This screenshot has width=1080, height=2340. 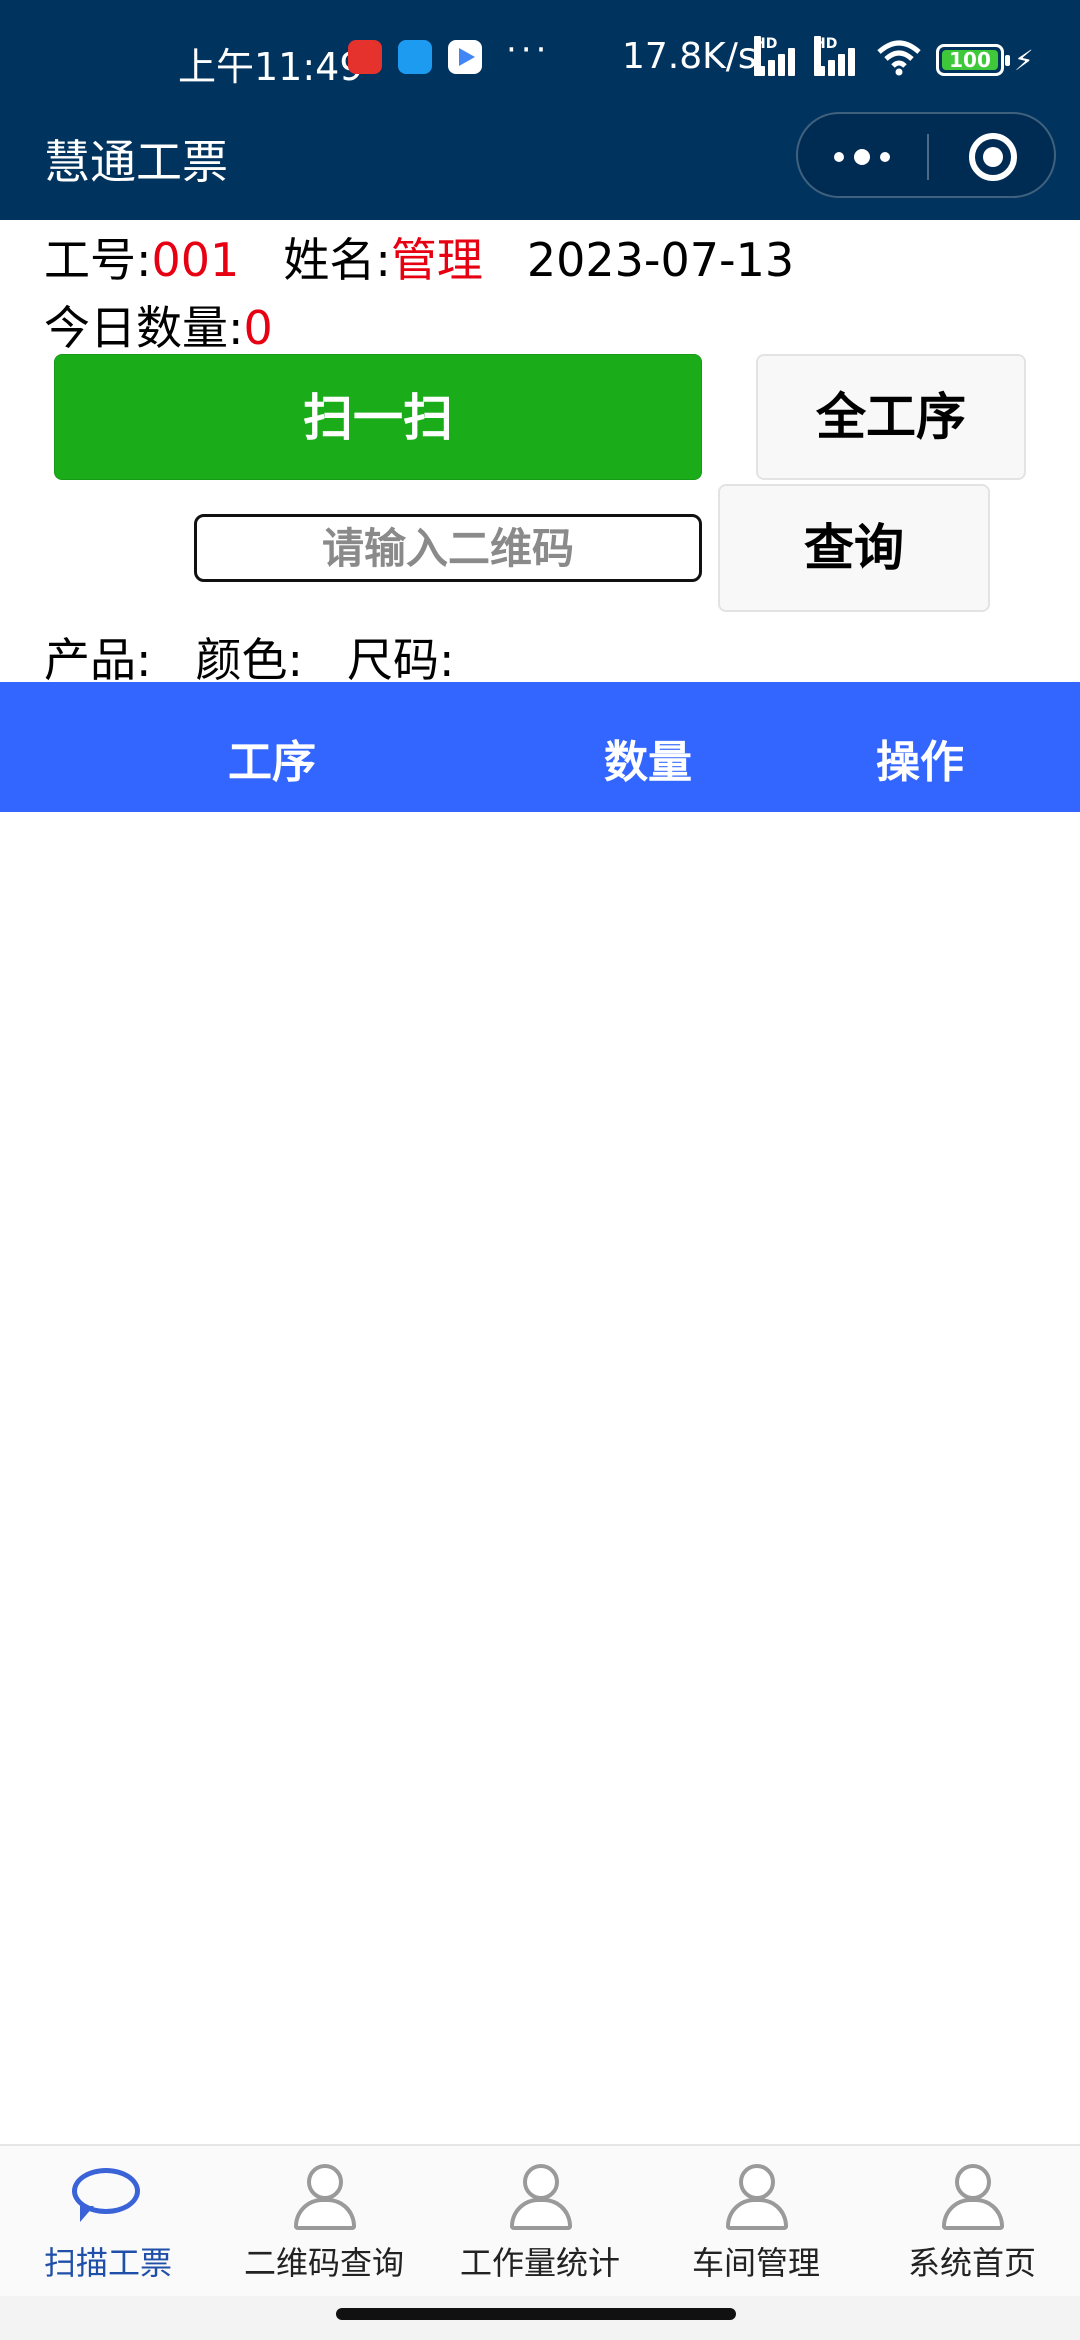 I want to click on all-process-button: 全工序, so click(x=891, y=417).